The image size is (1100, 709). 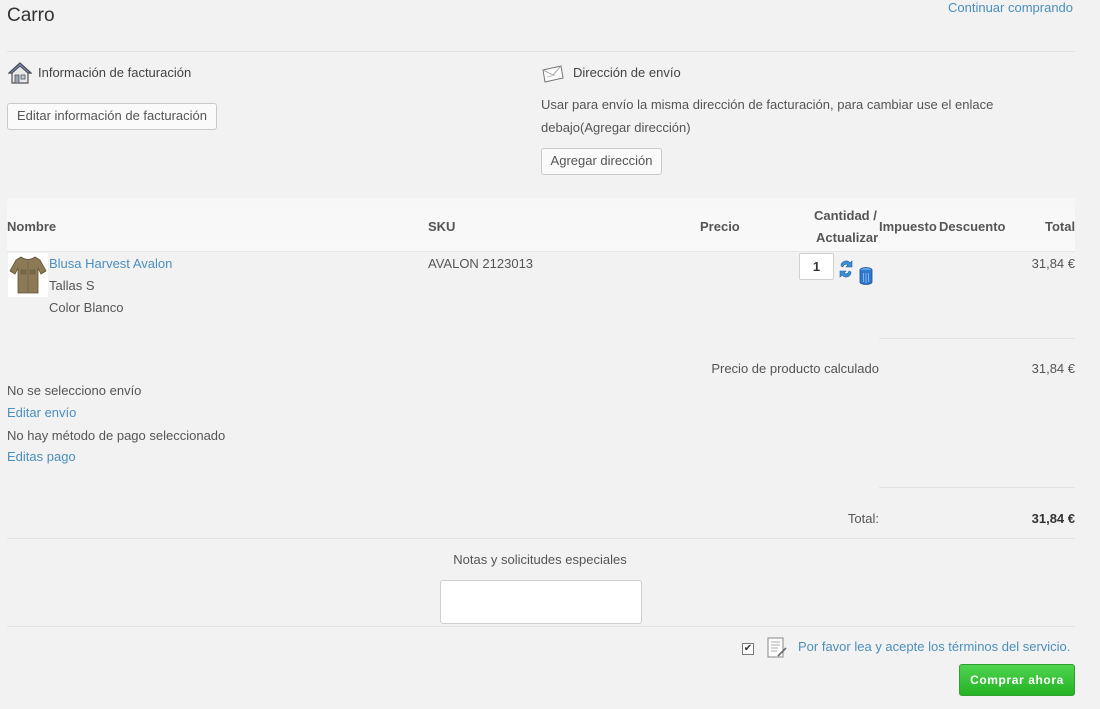 I want to click on edit-payment-link: Editas pago, so click(x=41, y=456).